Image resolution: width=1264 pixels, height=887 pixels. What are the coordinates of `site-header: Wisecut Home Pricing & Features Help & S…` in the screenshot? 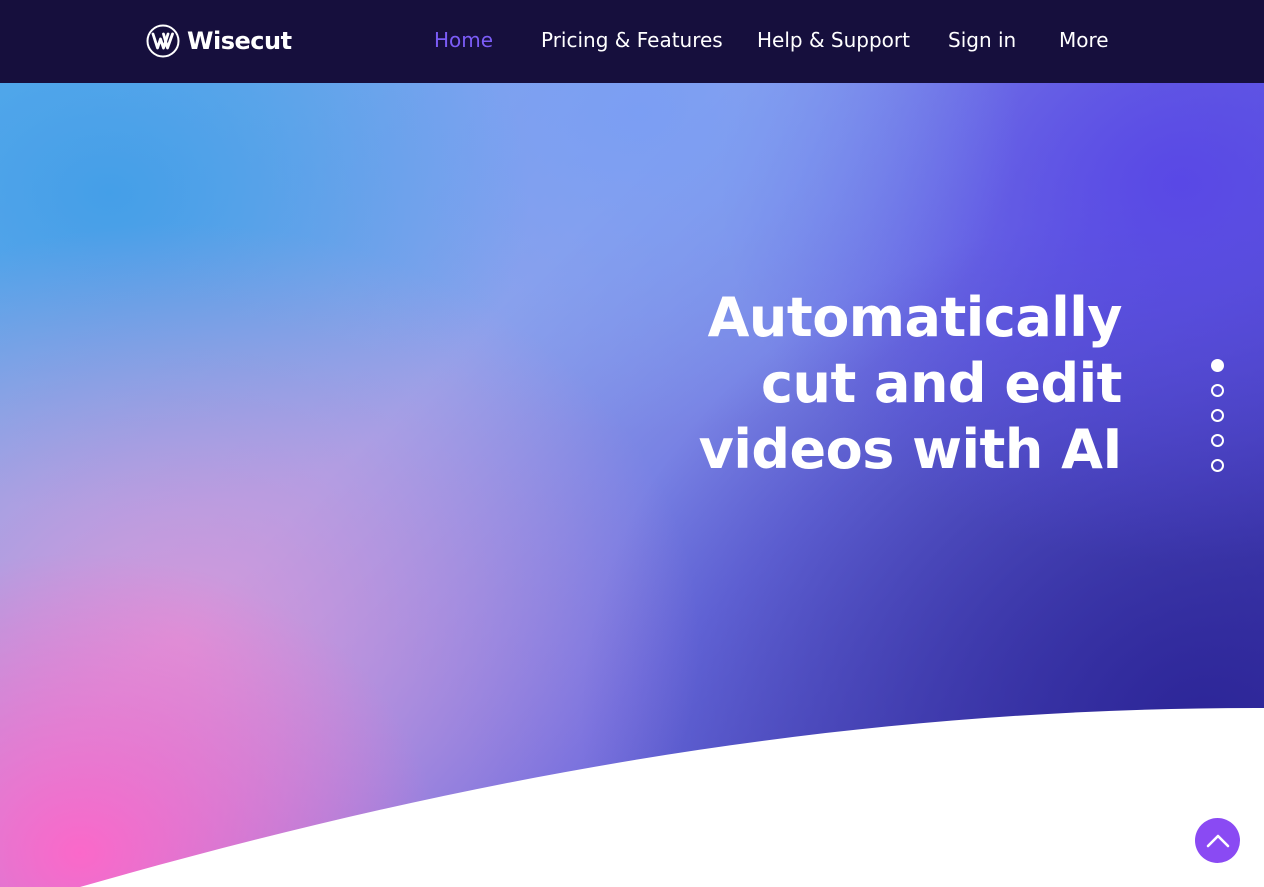 It's located at (632, 41).